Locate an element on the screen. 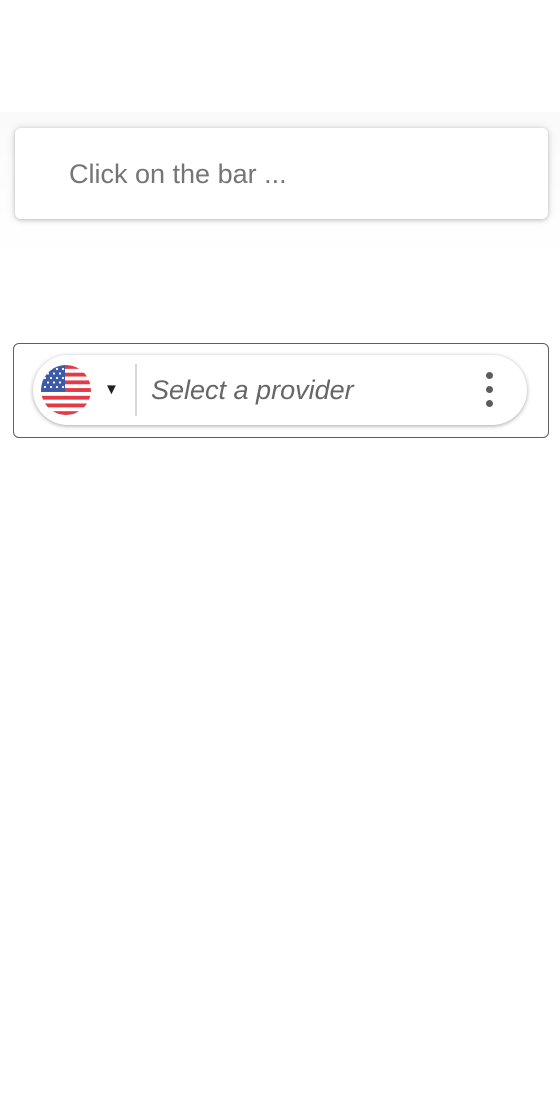 The height and width of the screenshot is (1120, 560). provider-selector-pill: ▼ is located at coordinates (280, 390).